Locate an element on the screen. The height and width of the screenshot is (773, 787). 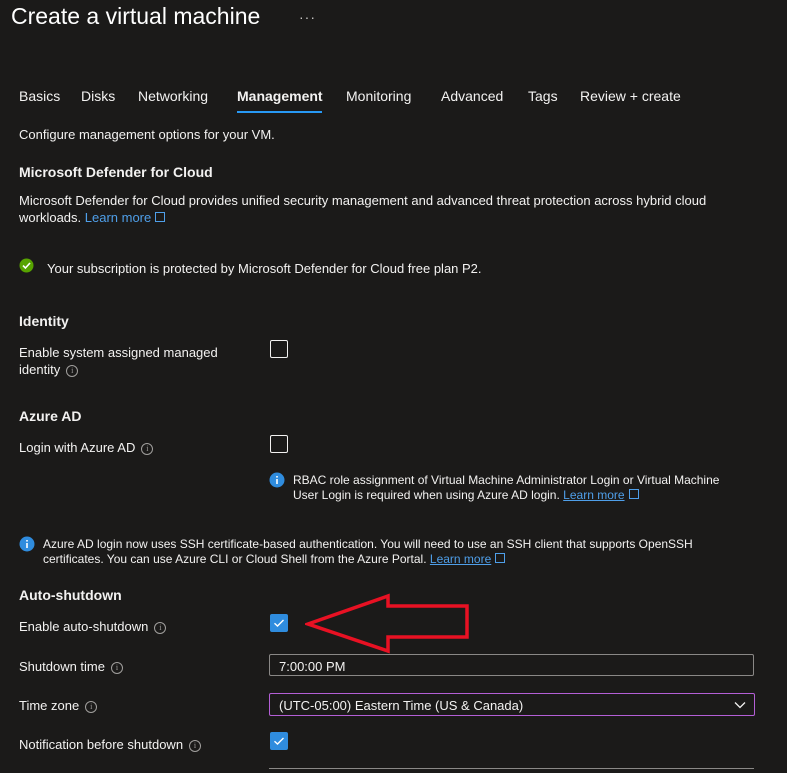
tab-management: Management is located at coordinates (280, 96).